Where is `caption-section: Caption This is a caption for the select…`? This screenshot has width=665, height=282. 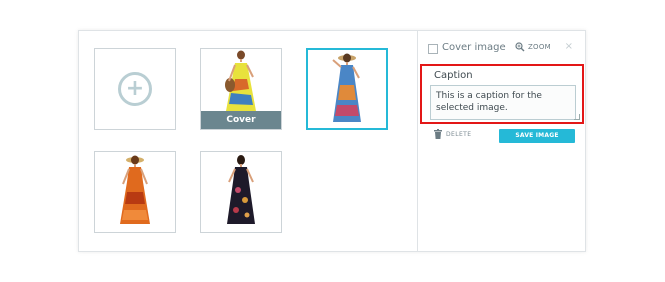
caption-section: Caption This is a caption for the select… is located at coordinates (502, 94).